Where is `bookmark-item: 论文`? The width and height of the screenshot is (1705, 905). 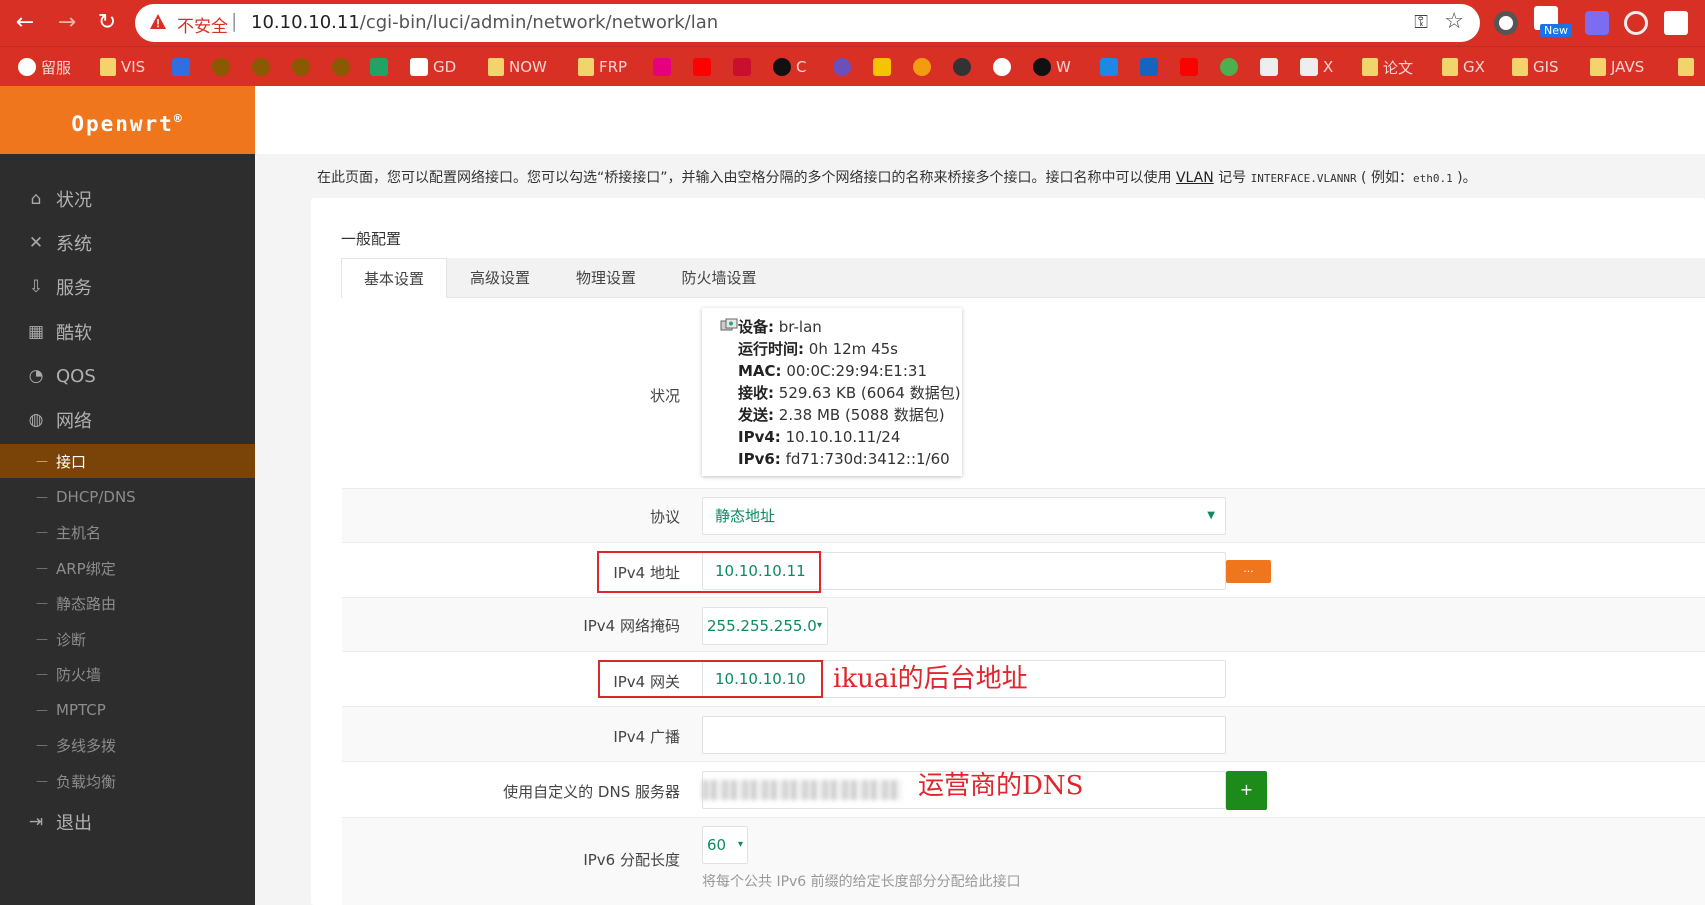
bookmark-item: 论文 is located at coordinates (1387, 67).